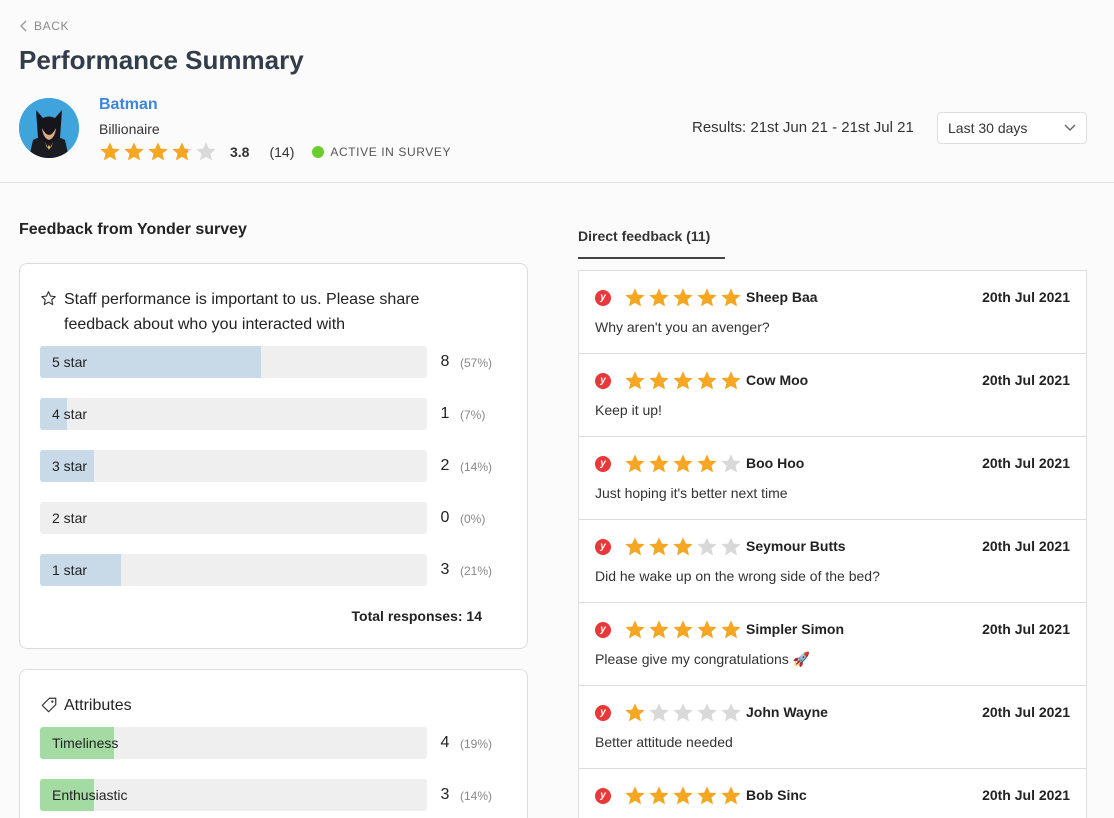 The image size is (1114, 818). What do you see at coordinates (682, 327) in the screenshot?
I see `feedback-text: Why aren't you an avenger?` at bounding box center [682, 327].